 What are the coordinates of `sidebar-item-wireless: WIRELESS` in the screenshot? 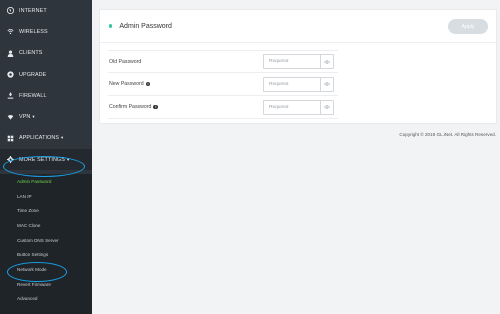 It's located at (46, 31).